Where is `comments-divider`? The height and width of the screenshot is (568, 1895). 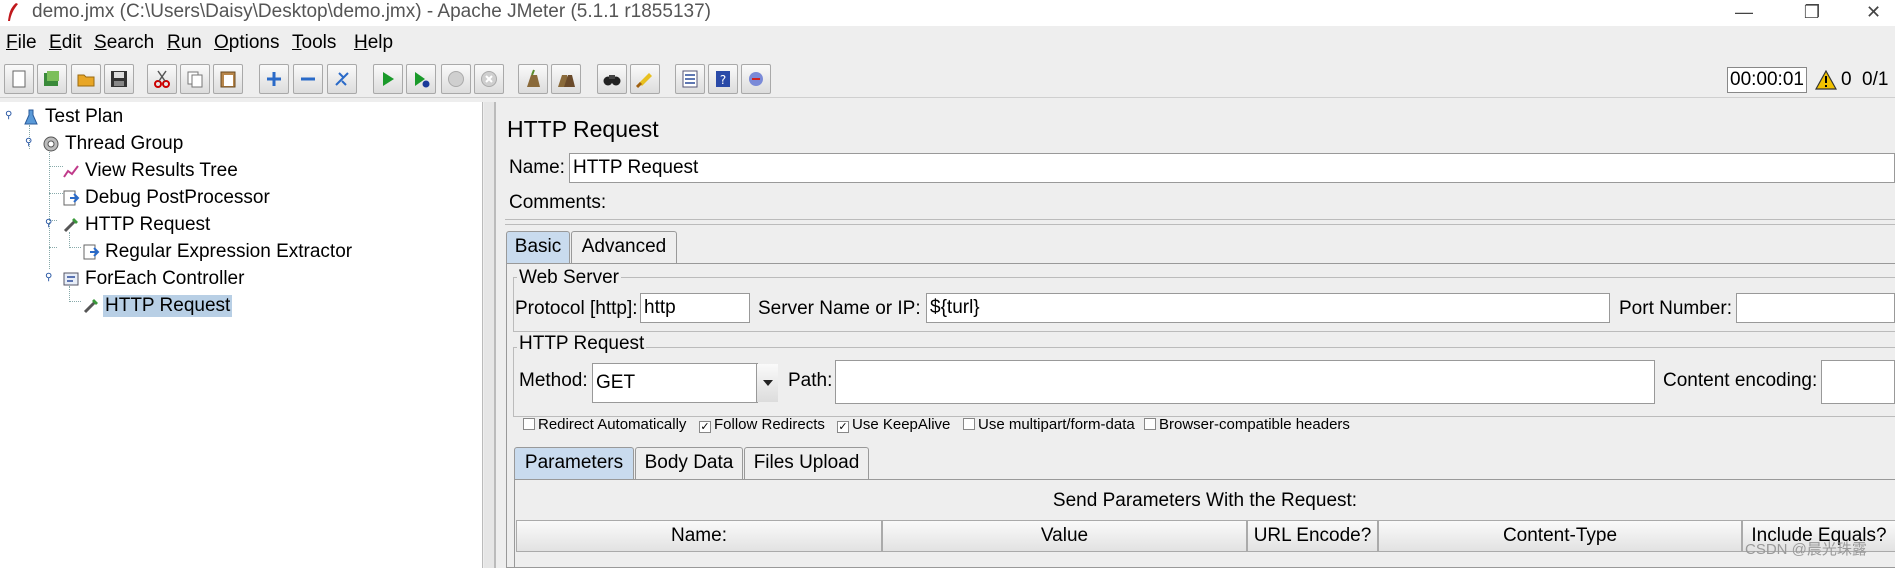
comments-divider is located at coordinates (1200, 222).